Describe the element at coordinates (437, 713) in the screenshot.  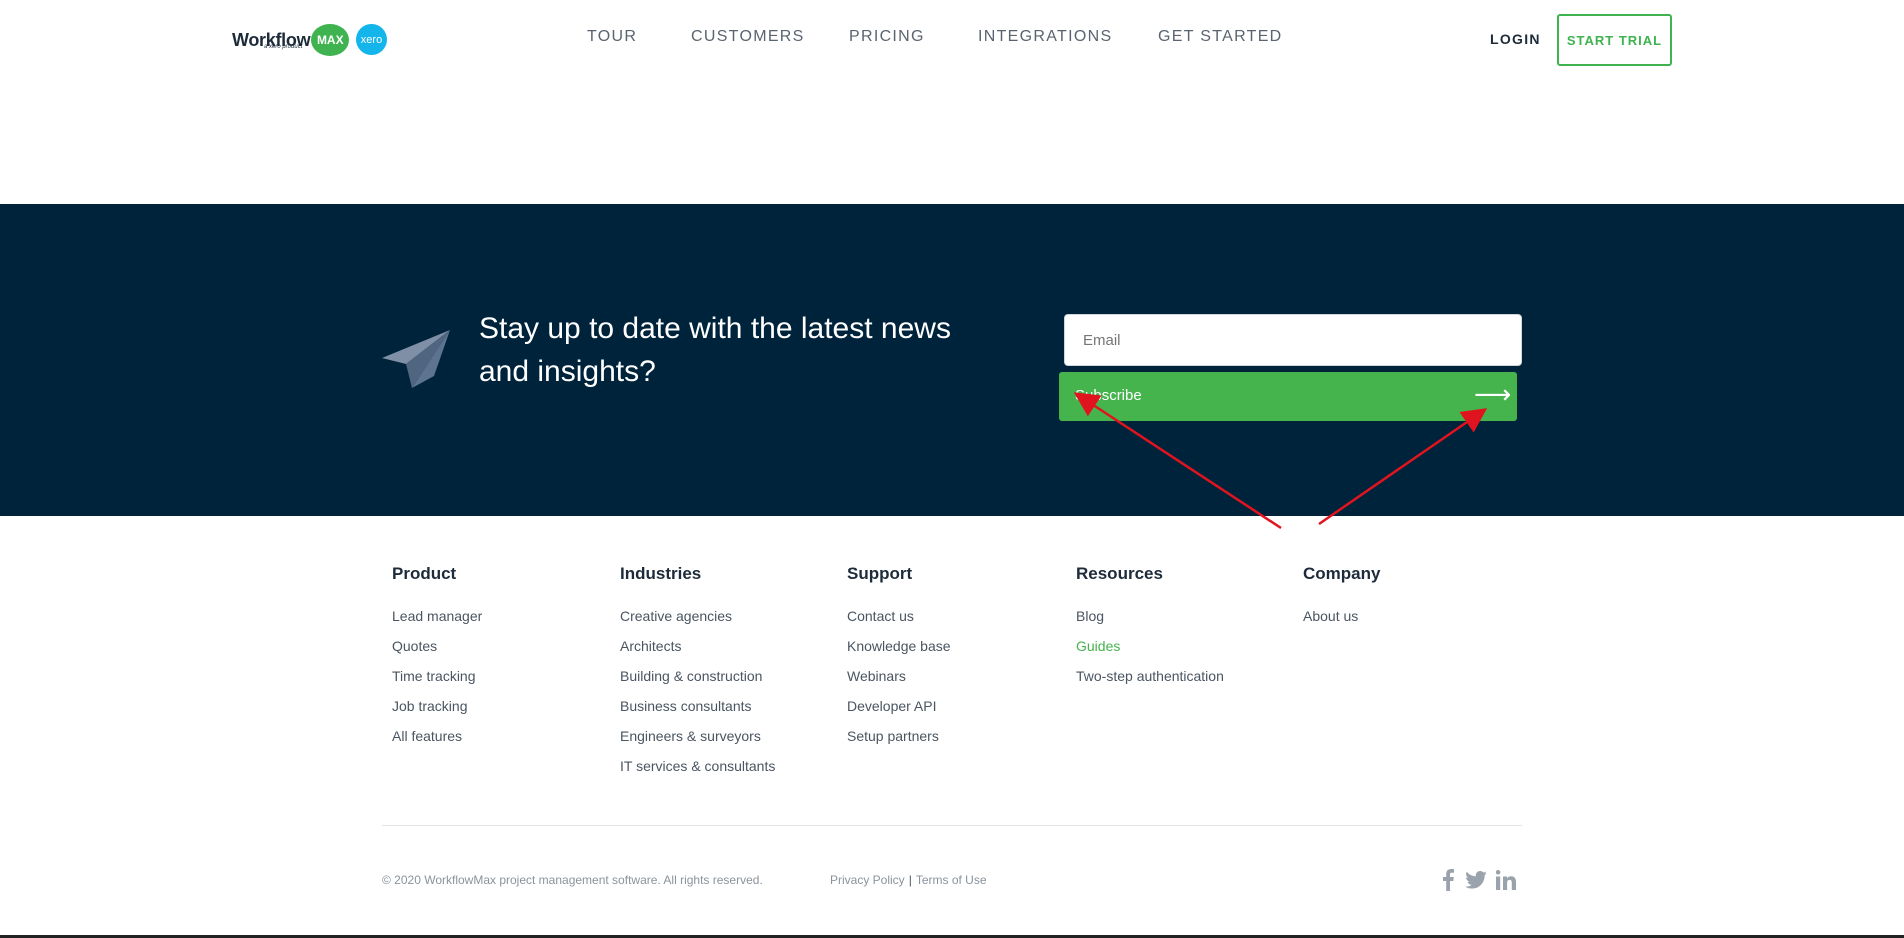
I see `footer-link: Job tracking` at that location.